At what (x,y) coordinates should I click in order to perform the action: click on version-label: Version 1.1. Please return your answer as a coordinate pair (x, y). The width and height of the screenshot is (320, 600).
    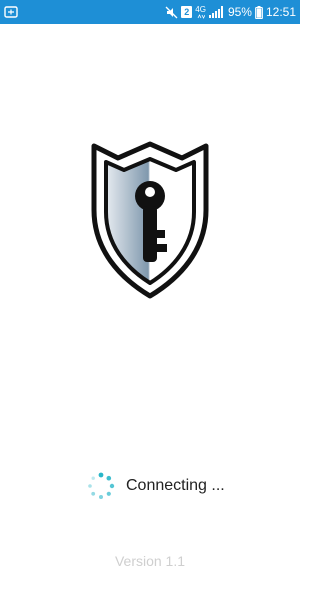
    Looking at the image, I should click on (150, 561).